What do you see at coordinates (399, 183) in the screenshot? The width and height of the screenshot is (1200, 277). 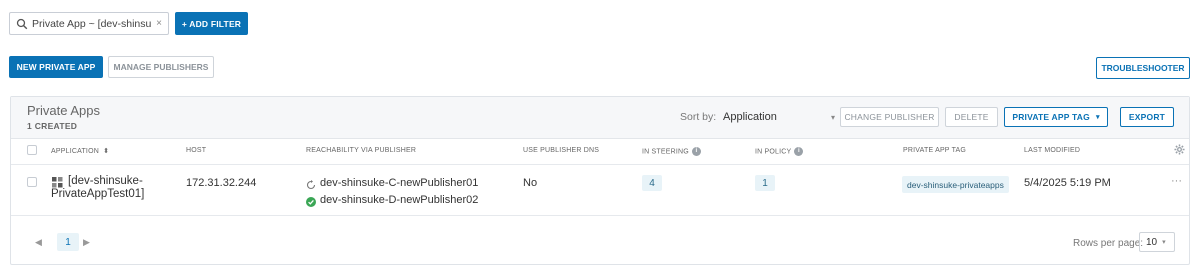 I see `publisher-name: dev-shinsuke-C-newPublisher01` at bounding box center [399, 183].